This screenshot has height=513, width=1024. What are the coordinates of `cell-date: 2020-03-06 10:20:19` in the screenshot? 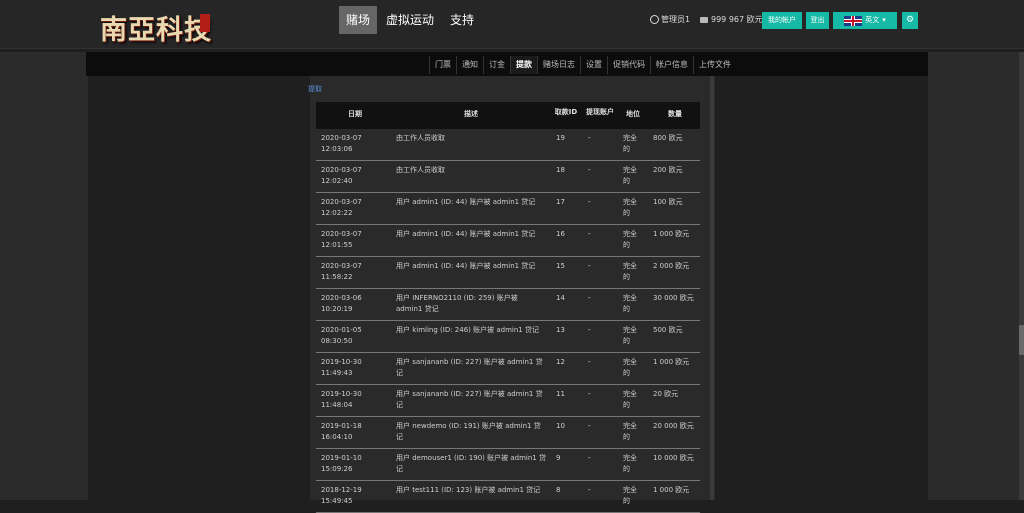 It's located at (341, 303).